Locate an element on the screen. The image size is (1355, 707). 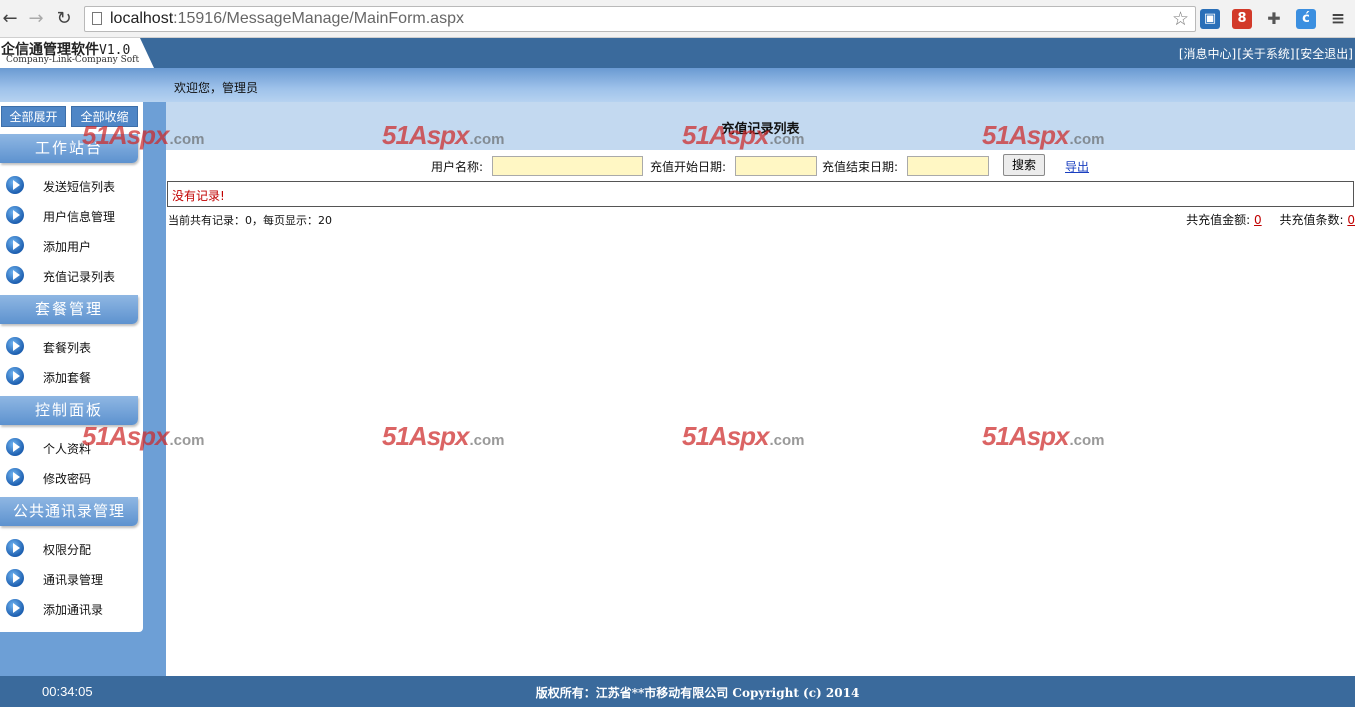
collapse-all-button: 全部收缩 is located at coordinates (104, 116).